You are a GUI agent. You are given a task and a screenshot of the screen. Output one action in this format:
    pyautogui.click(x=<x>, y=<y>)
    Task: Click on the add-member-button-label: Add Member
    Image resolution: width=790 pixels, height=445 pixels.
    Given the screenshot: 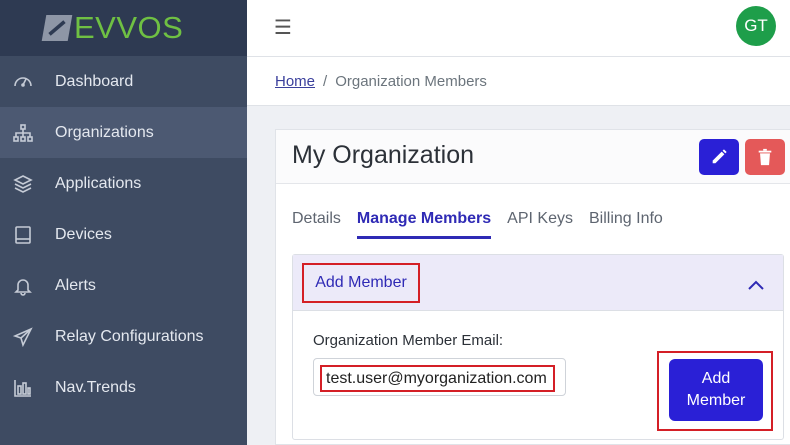 What is the action you would take?
    pyautogui.click(x=716, y=390)
    